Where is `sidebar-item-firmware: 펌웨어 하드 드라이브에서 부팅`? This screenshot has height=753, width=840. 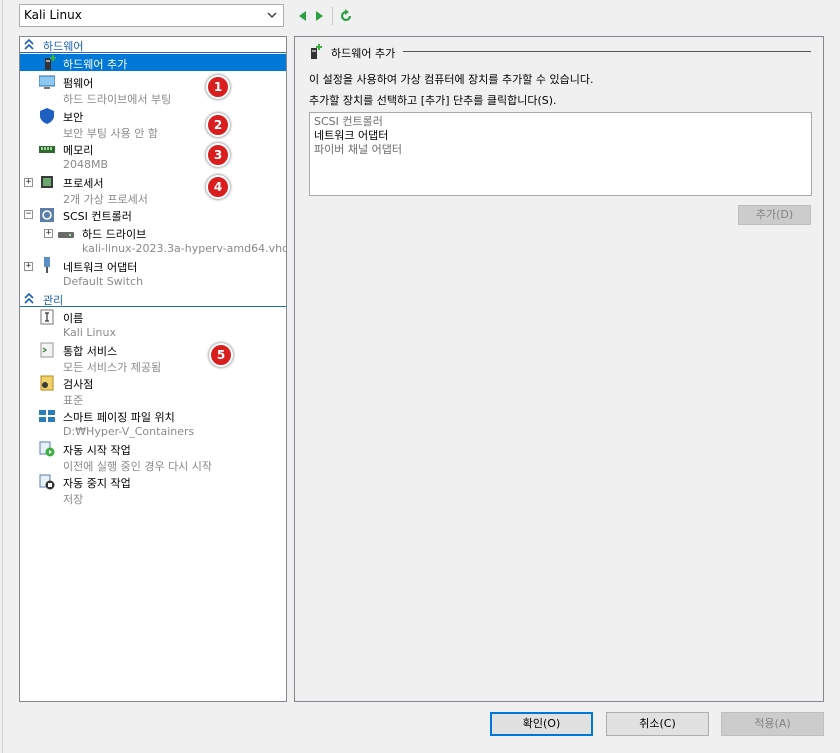
sidebar-item-firmware: 펌웨어 하드 드라이브에서 부팅 is located at coordinates (153, 89).